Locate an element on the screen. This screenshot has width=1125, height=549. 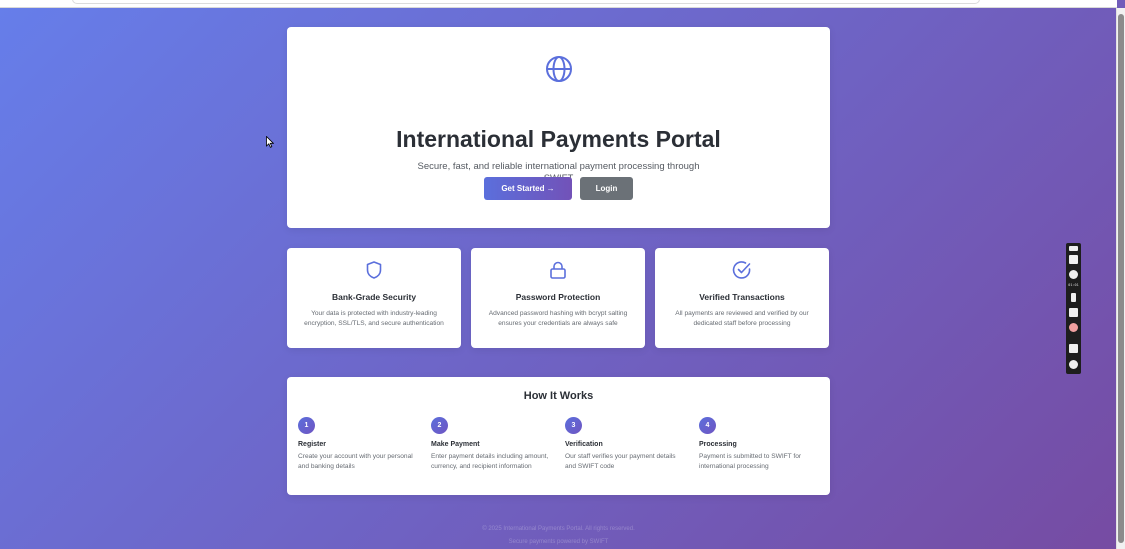
footer-tagline: Secure payments powered by SWIFT is located at coordinates (558, 542).